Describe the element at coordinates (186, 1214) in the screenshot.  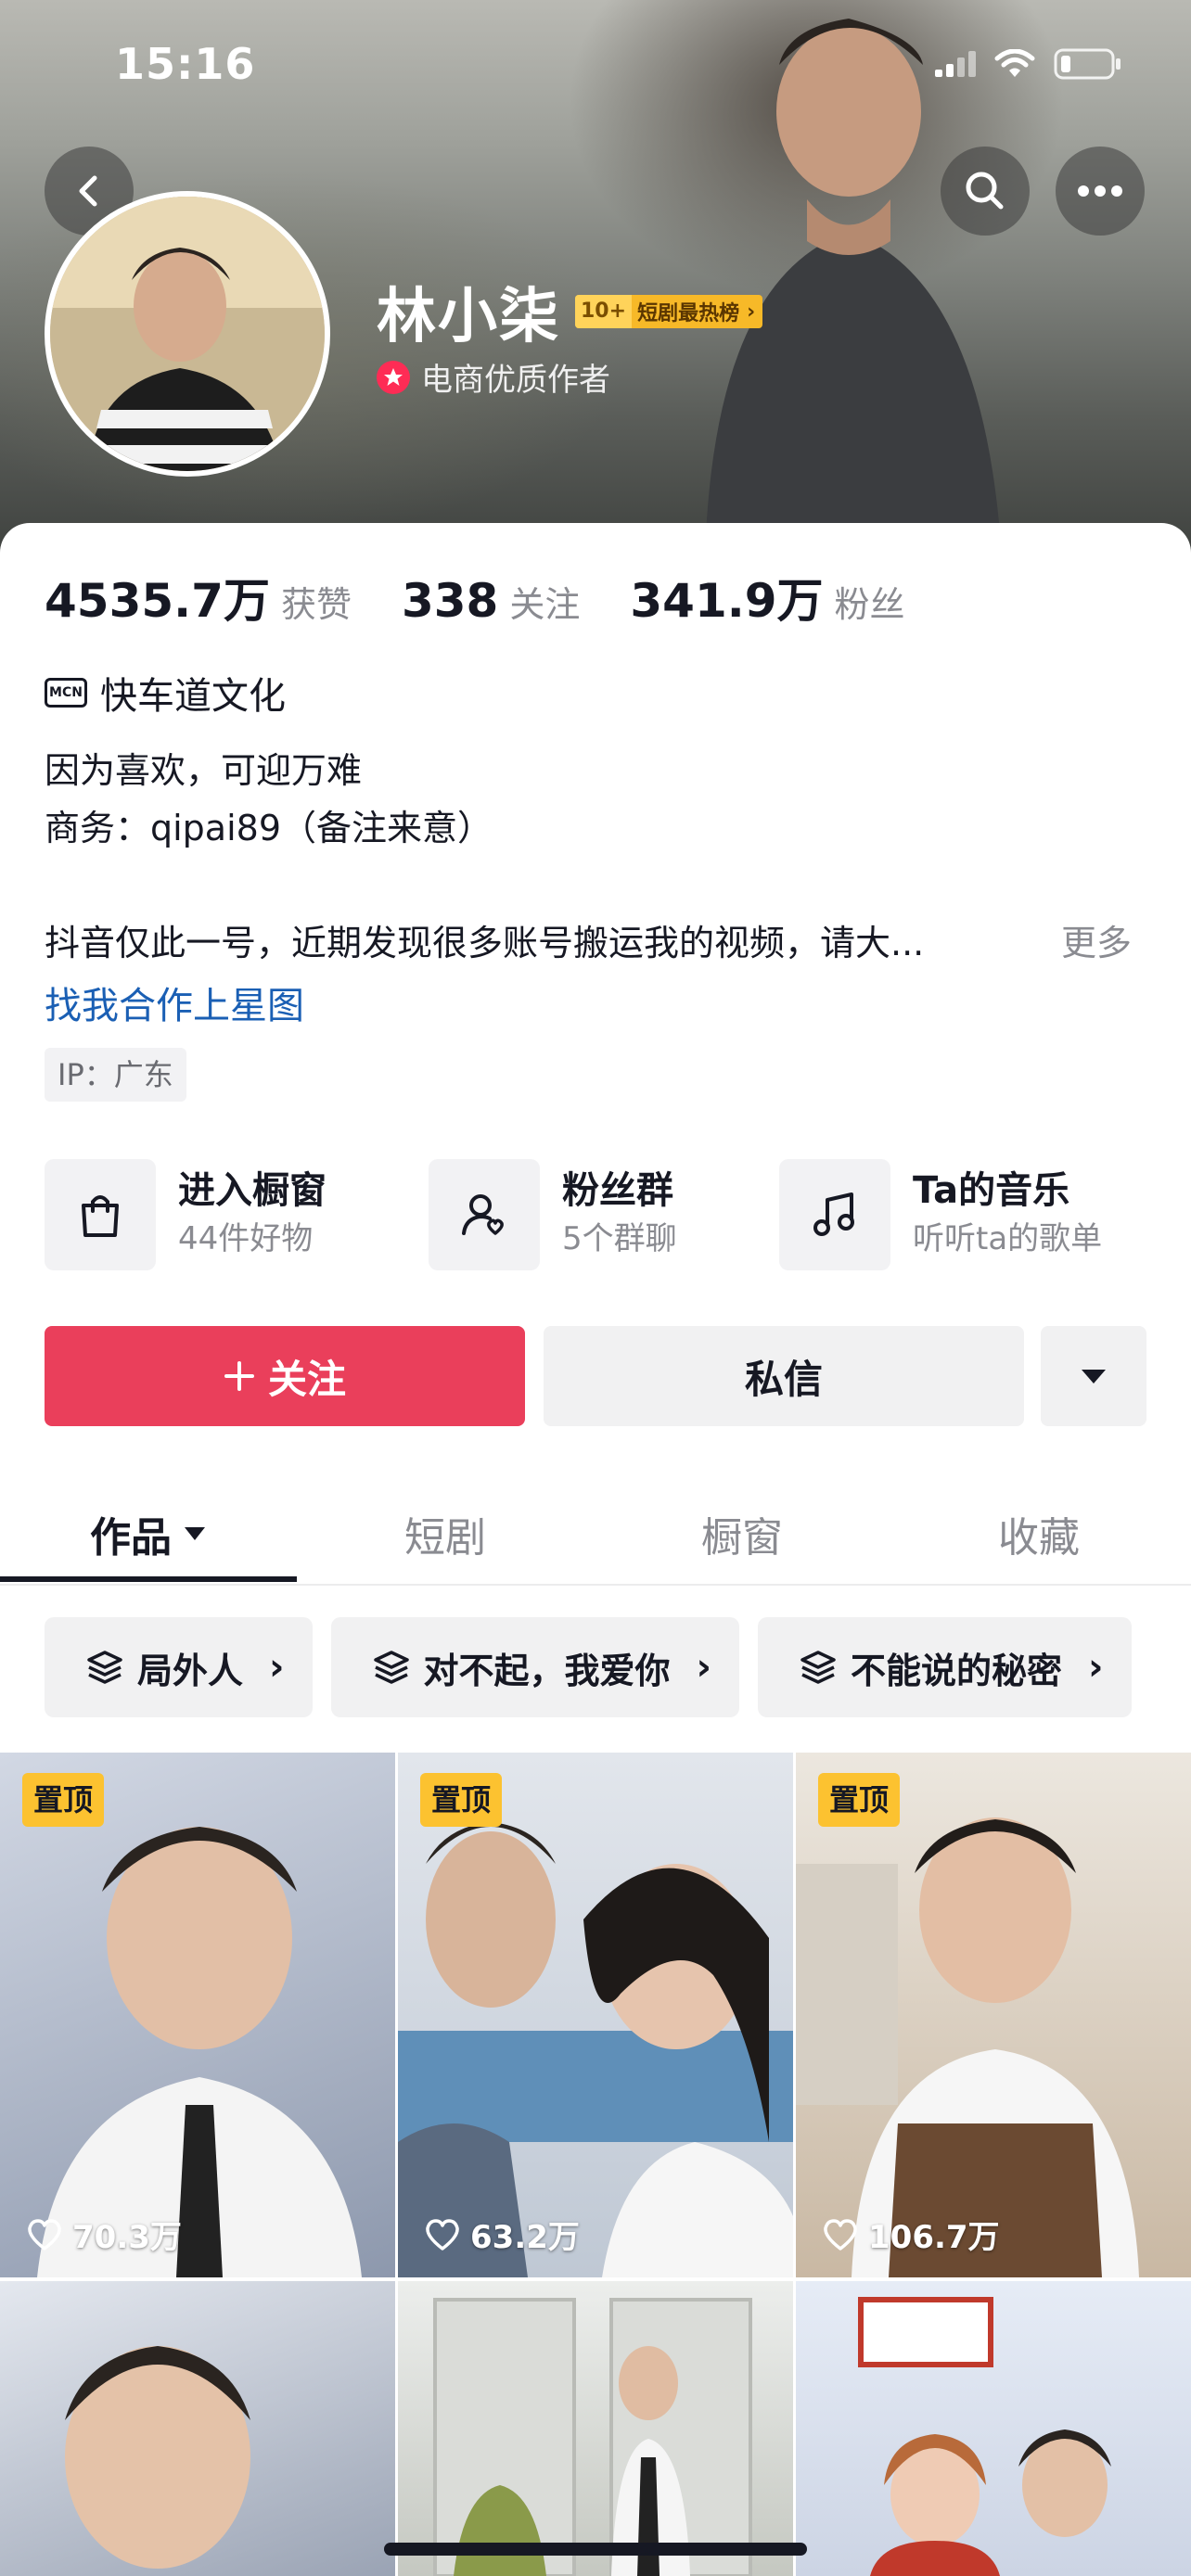
I see `shortcut-shop-window: 进入橱窗 44件好物` at that location.